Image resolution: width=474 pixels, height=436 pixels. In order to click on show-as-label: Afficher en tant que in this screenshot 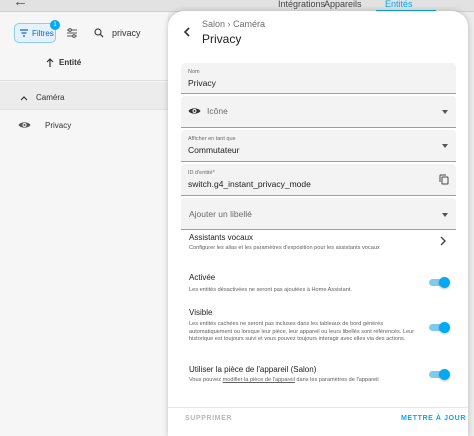, I will do `click(212, 139)`.